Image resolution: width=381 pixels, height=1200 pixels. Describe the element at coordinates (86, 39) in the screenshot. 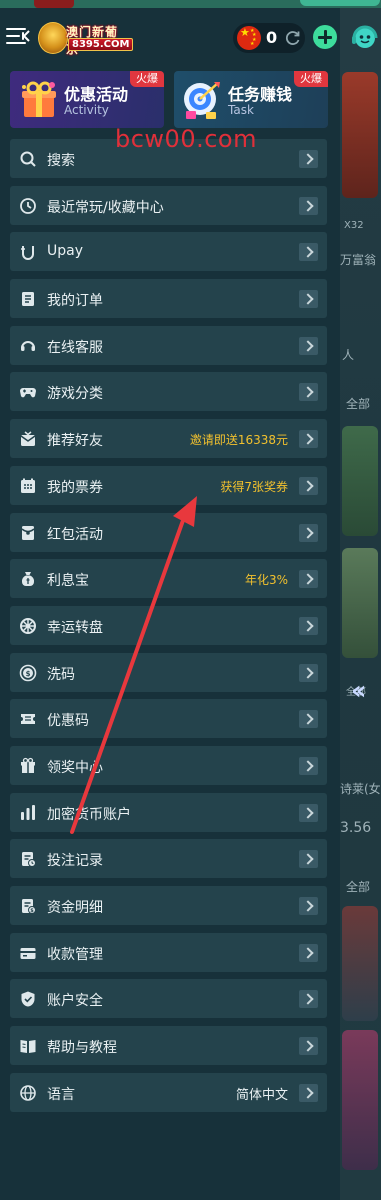

I see `brand-logo: 澳门新葡京 8395.COM` at that location.